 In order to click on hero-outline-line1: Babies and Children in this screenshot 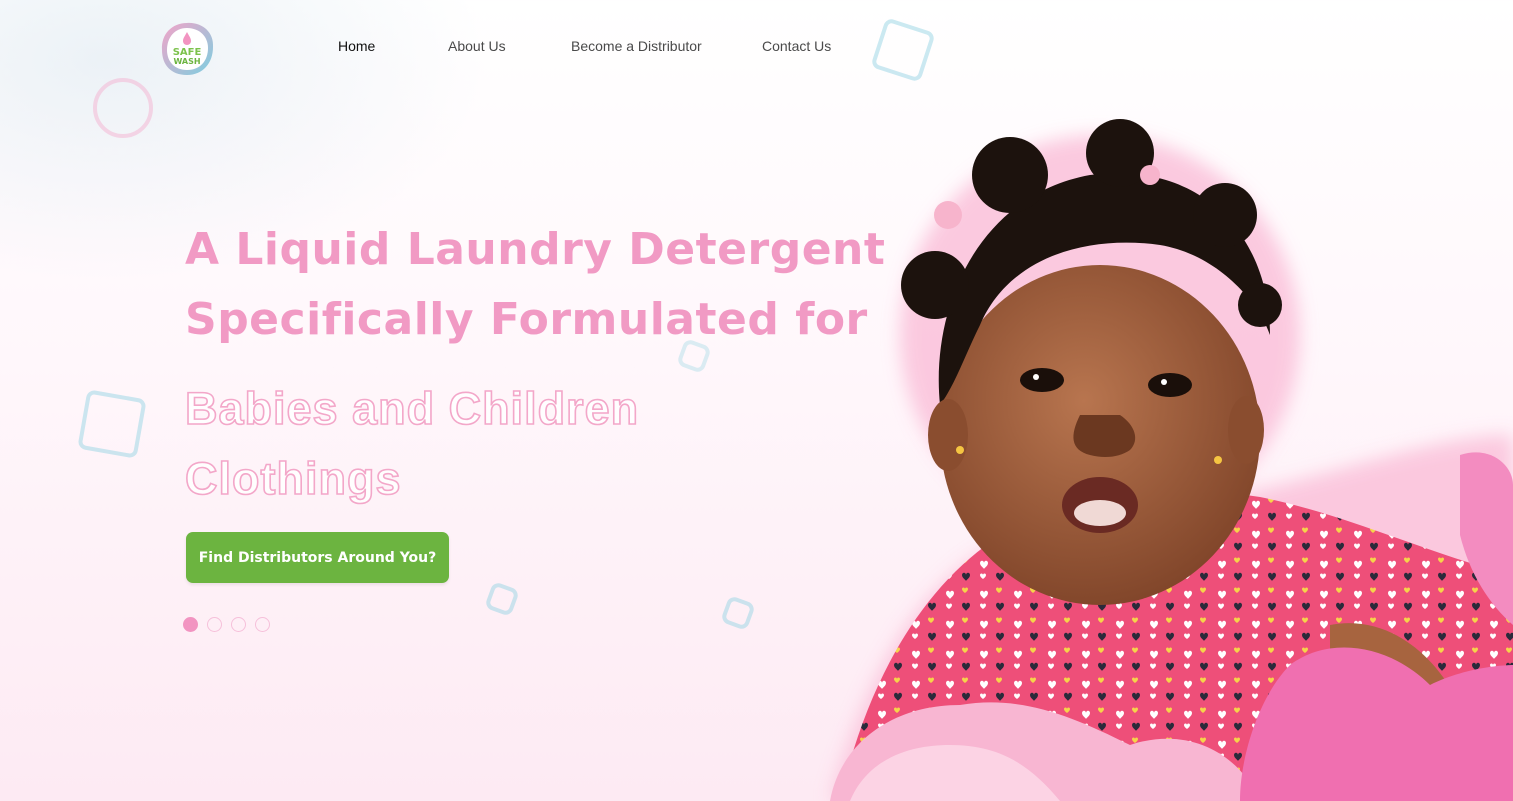, I will do `click(412, 408)`.